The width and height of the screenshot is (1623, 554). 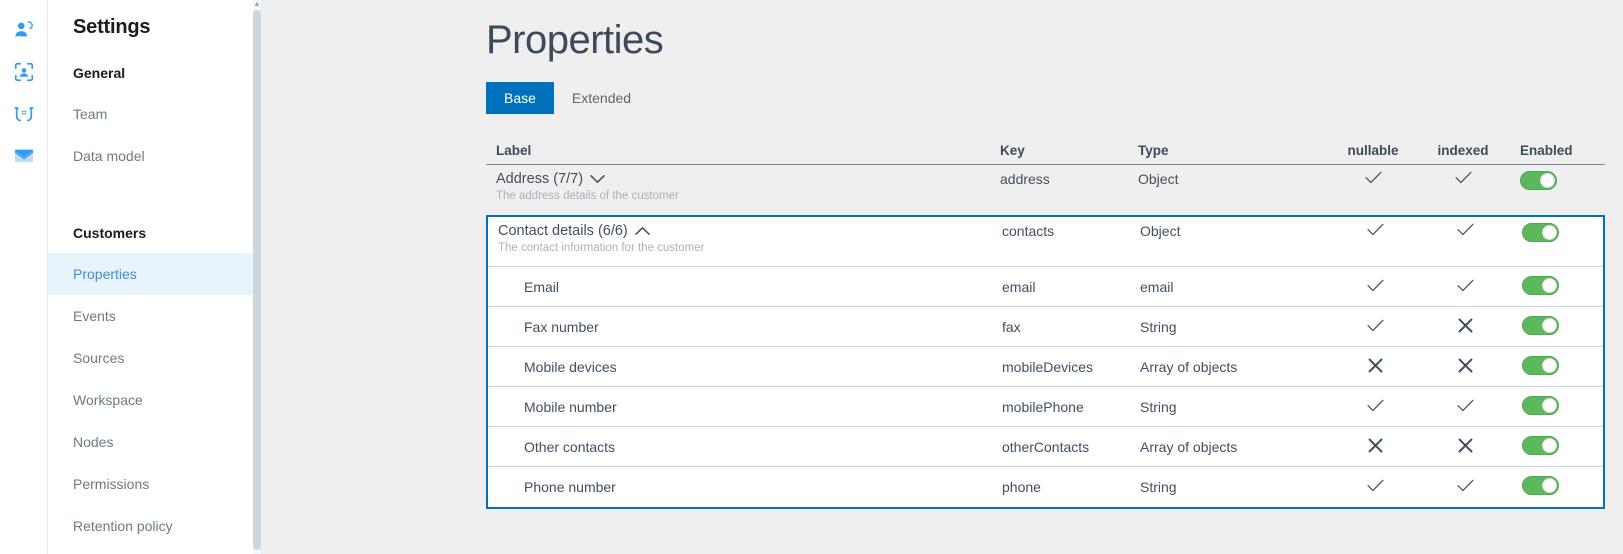 I want to click on tab-label: Base, so click(x=520, y=98).